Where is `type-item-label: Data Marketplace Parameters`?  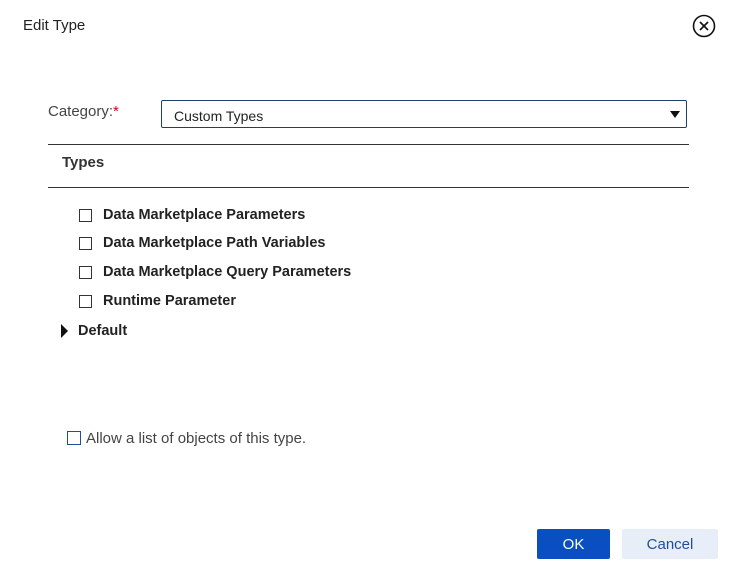 type-item-label: Data Marketplace Parameters is located at coordinates (204, 215).